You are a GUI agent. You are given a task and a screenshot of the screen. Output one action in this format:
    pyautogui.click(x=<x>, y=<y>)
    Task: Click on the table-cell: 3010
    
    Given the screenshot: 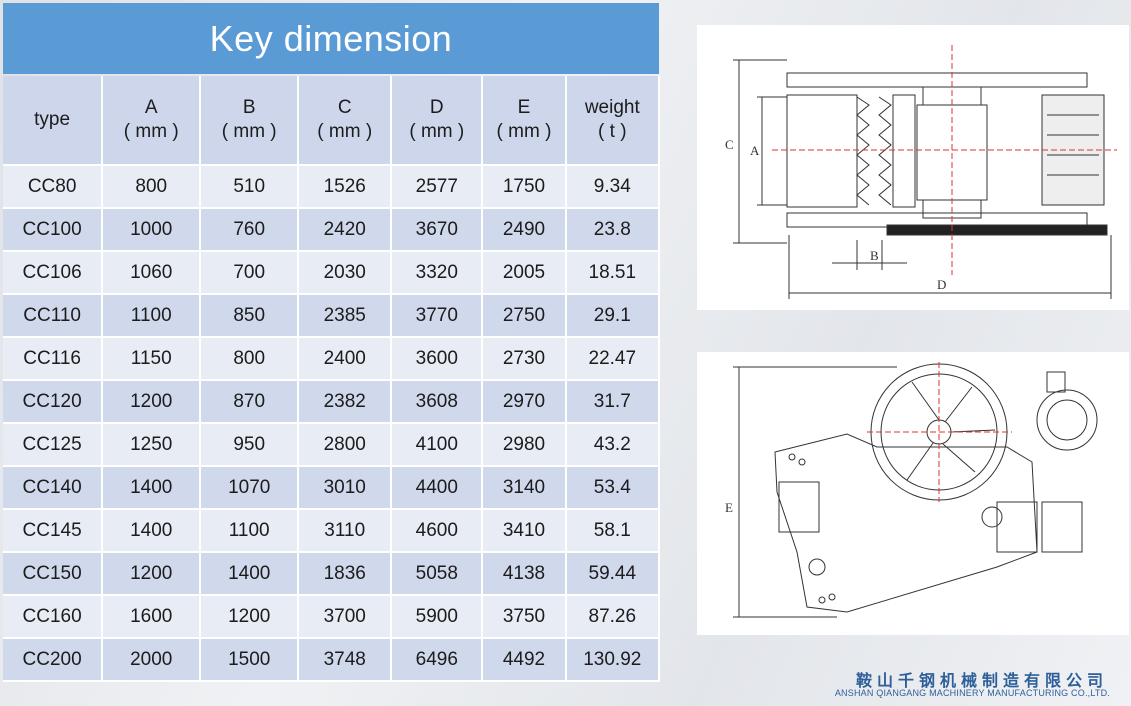 What is the action you would take?
    pyautogui.click(x=346, y=488)
    